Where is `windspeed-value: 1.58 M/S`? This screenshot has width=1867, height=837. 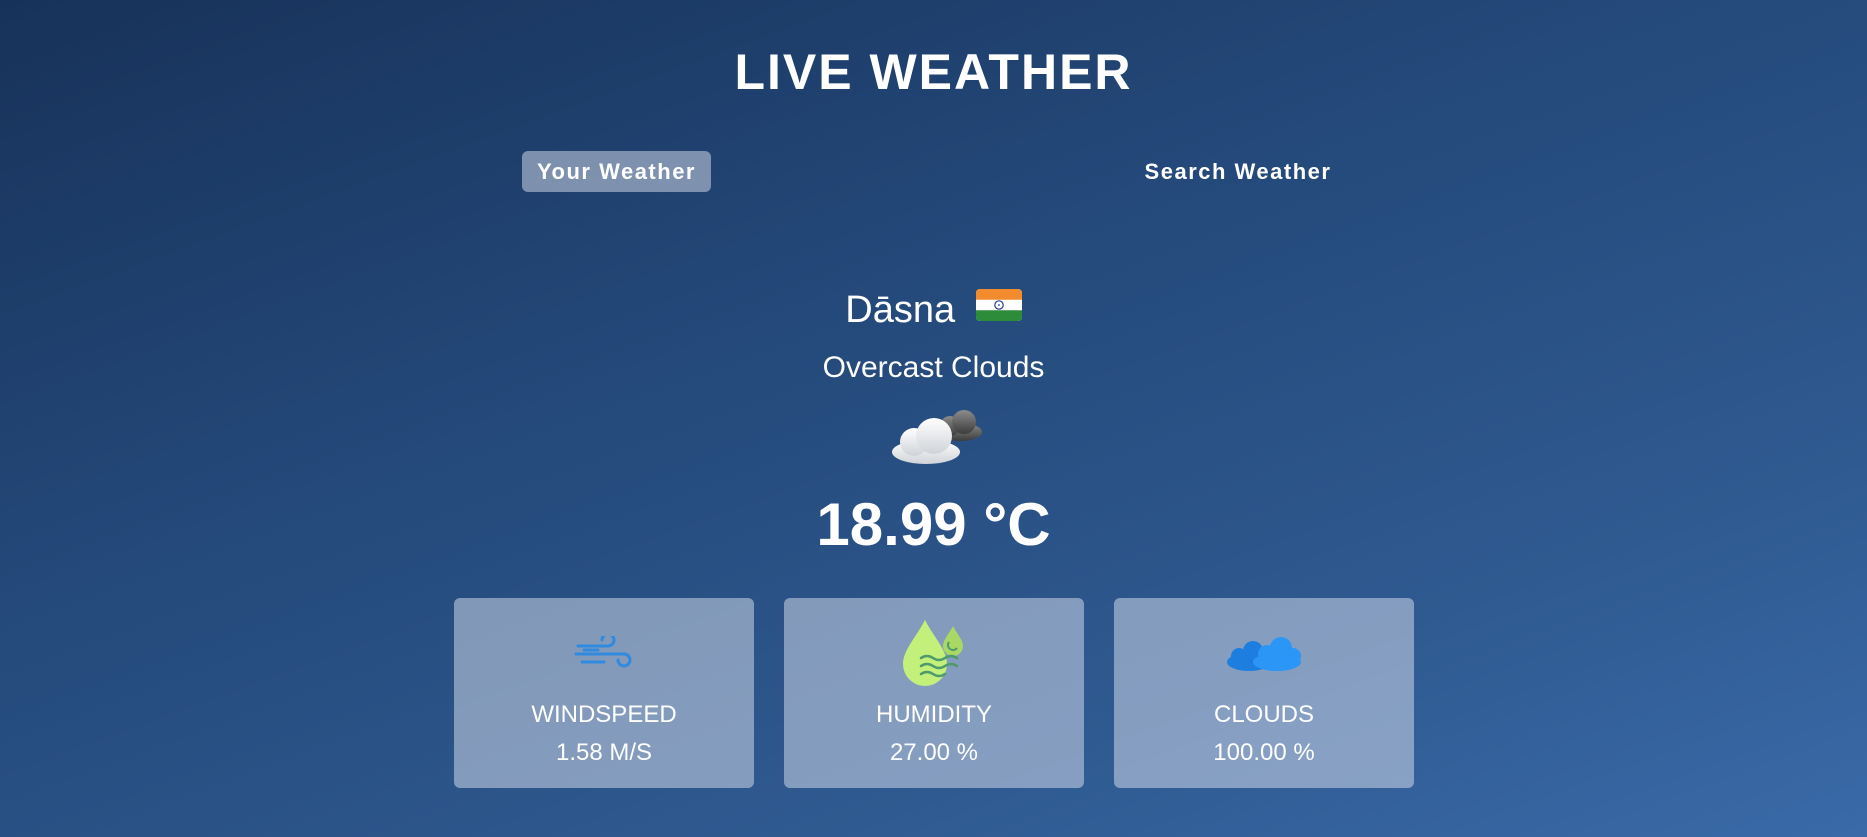
windspeed-value: 1.58 M/S is located at coordinates (604, 752).